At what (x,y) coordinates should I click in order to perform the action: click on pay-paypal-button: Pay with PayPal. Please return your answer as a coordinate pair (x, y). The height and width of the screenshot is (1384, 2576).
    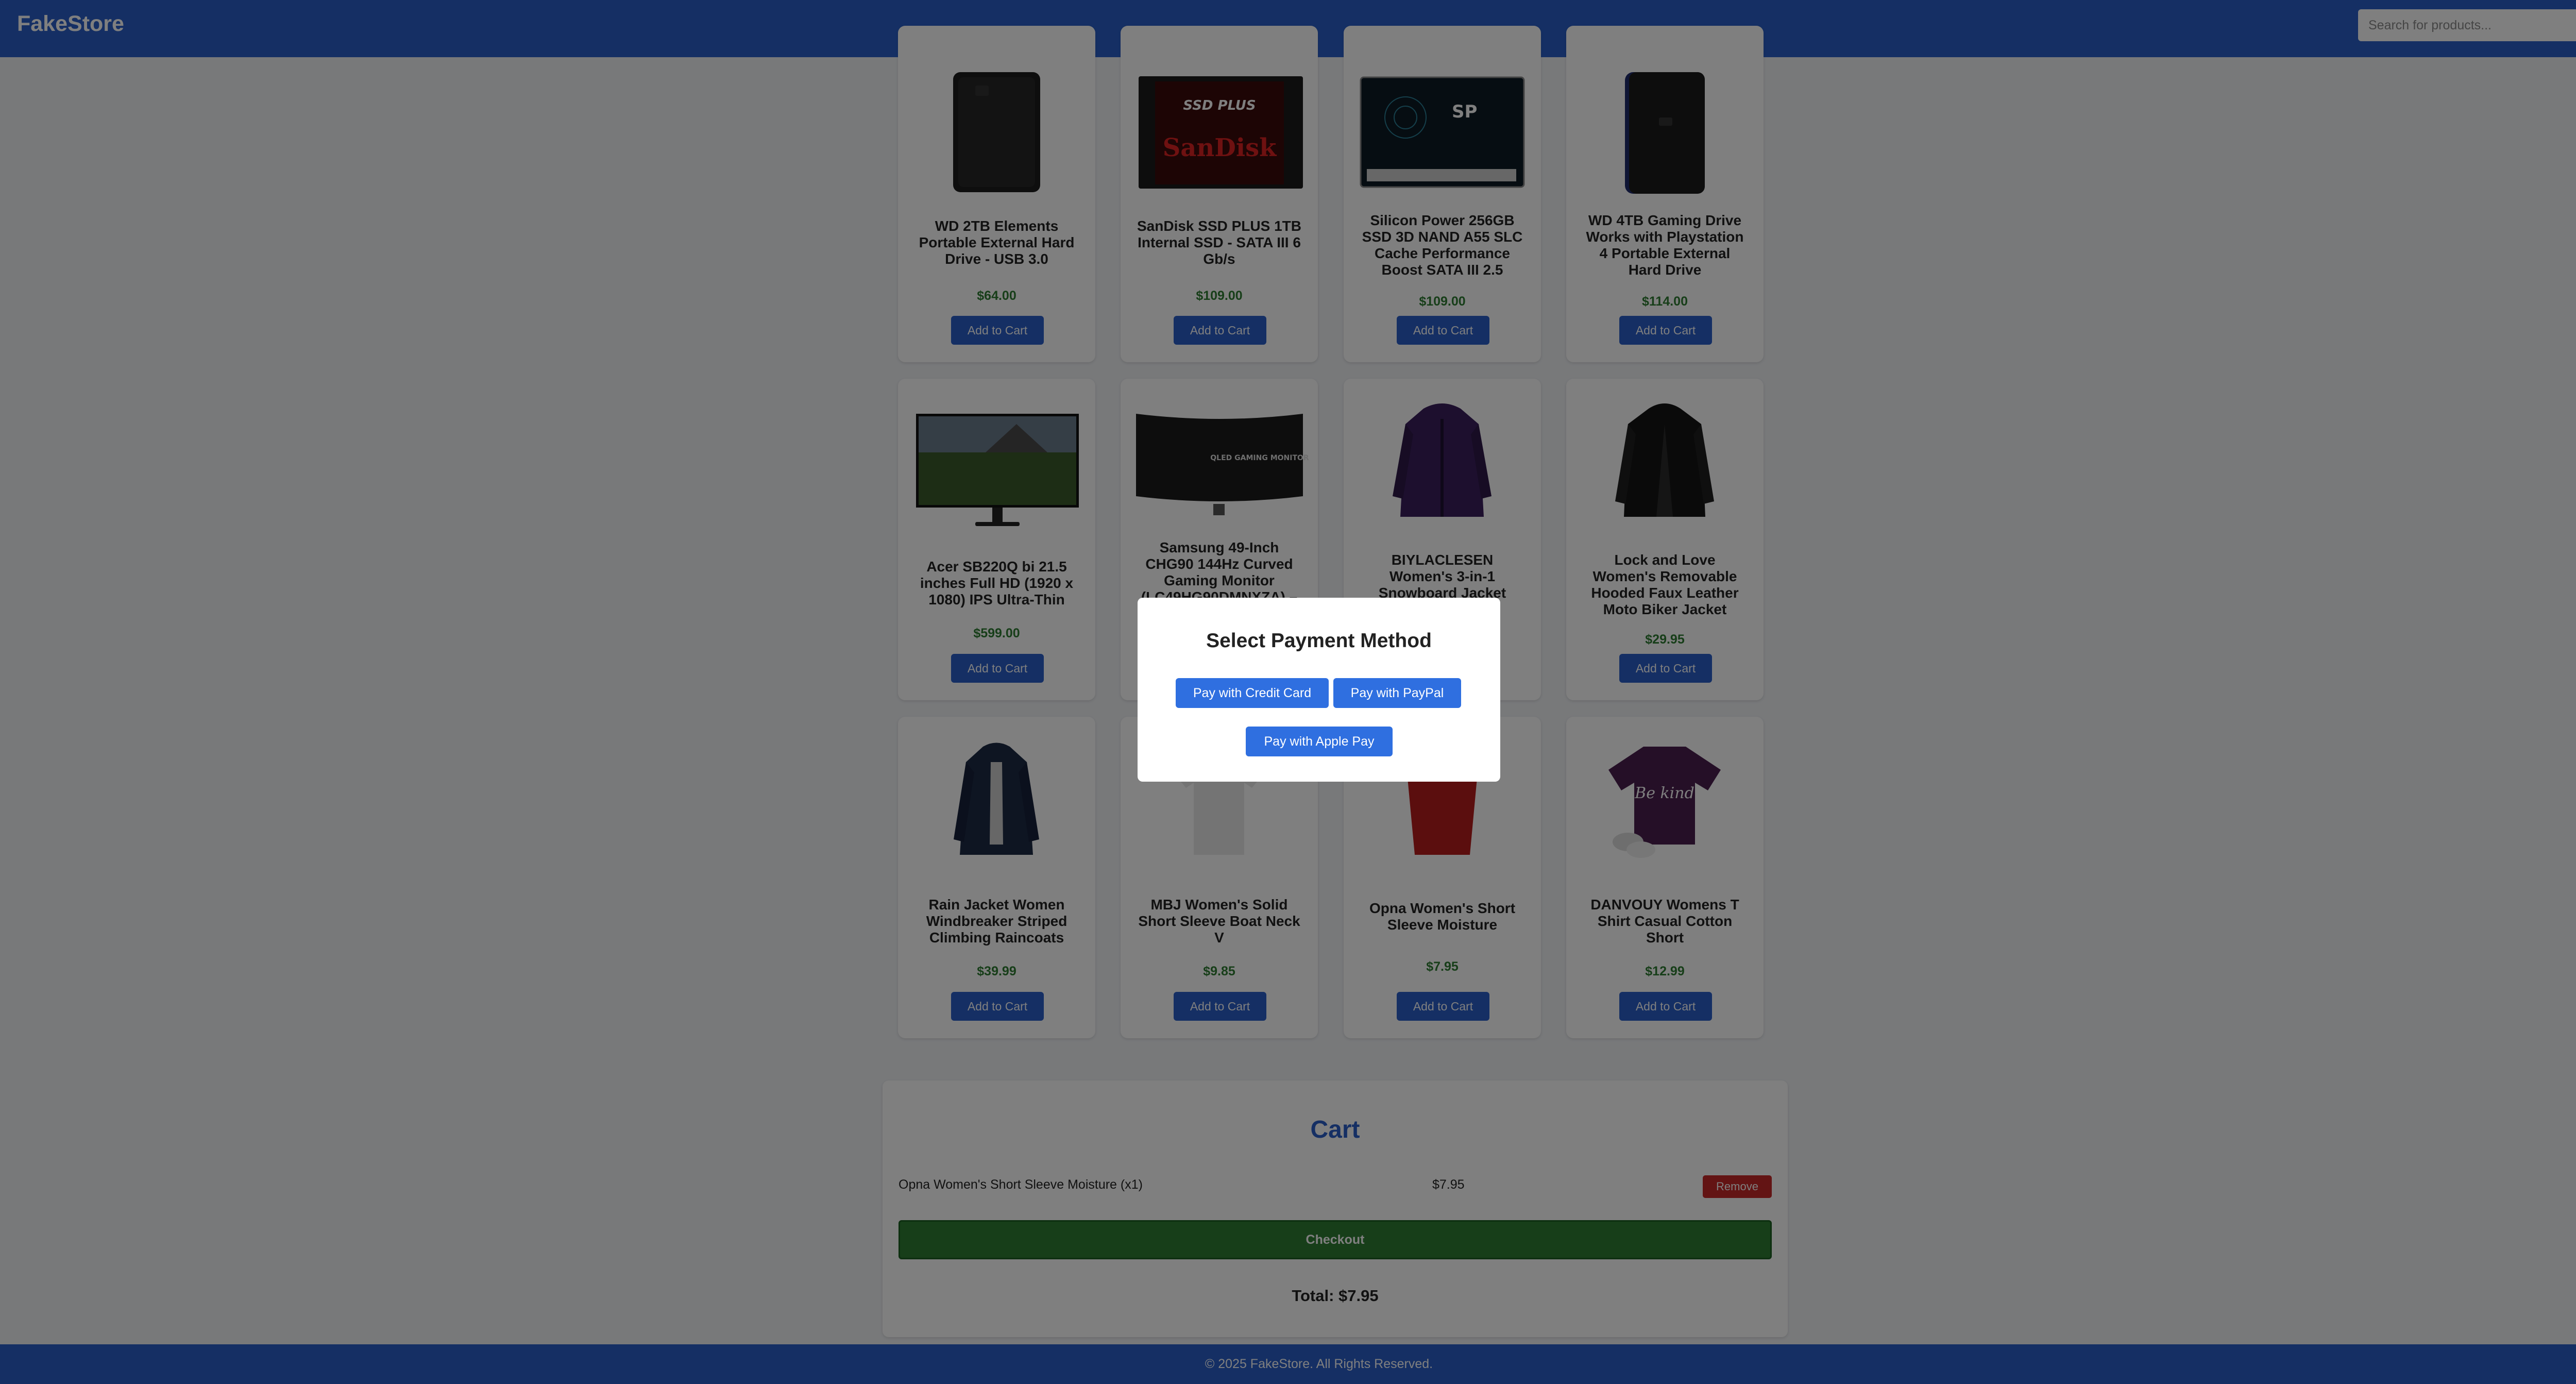
    Looking at the image, I should click on (1397, 693).